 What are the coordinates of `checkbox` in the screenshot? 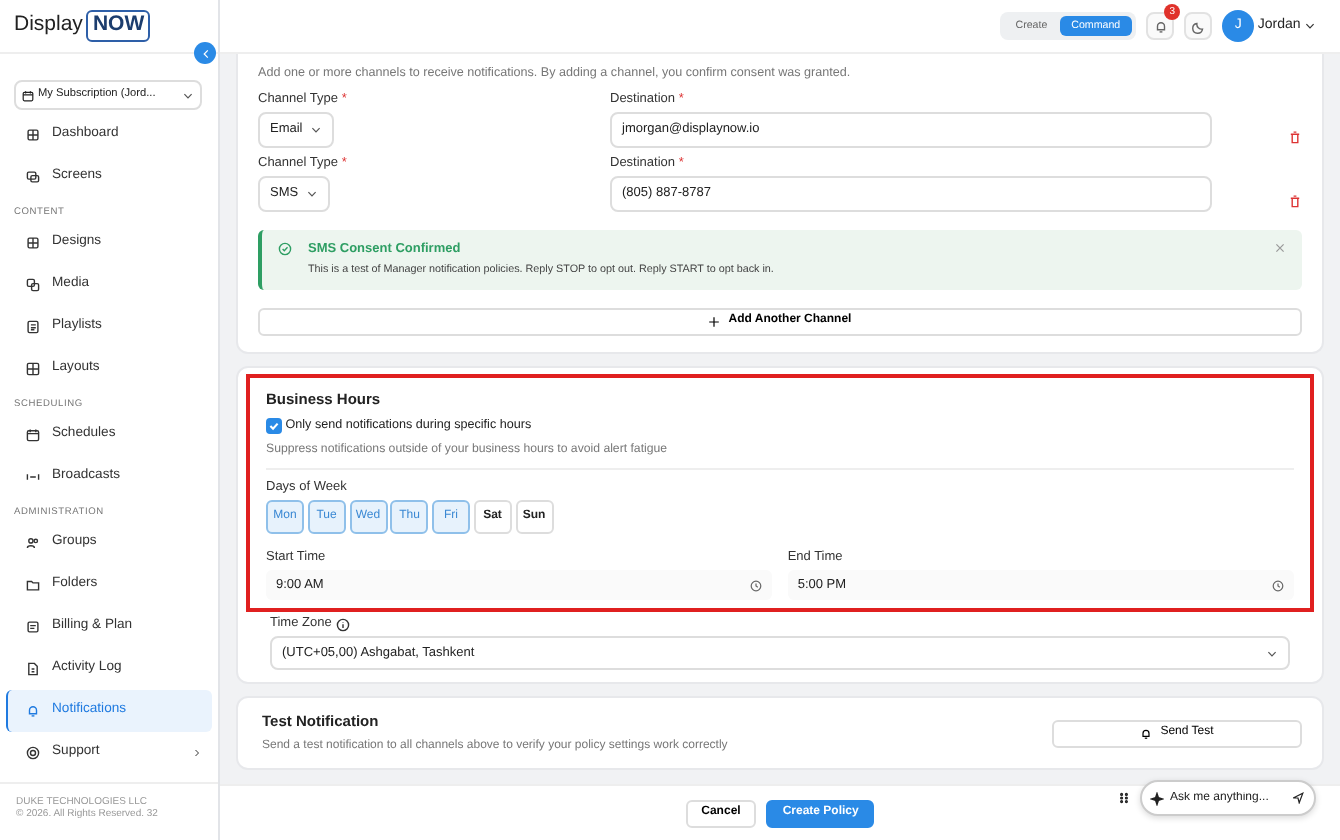 It's located at (274, 426).